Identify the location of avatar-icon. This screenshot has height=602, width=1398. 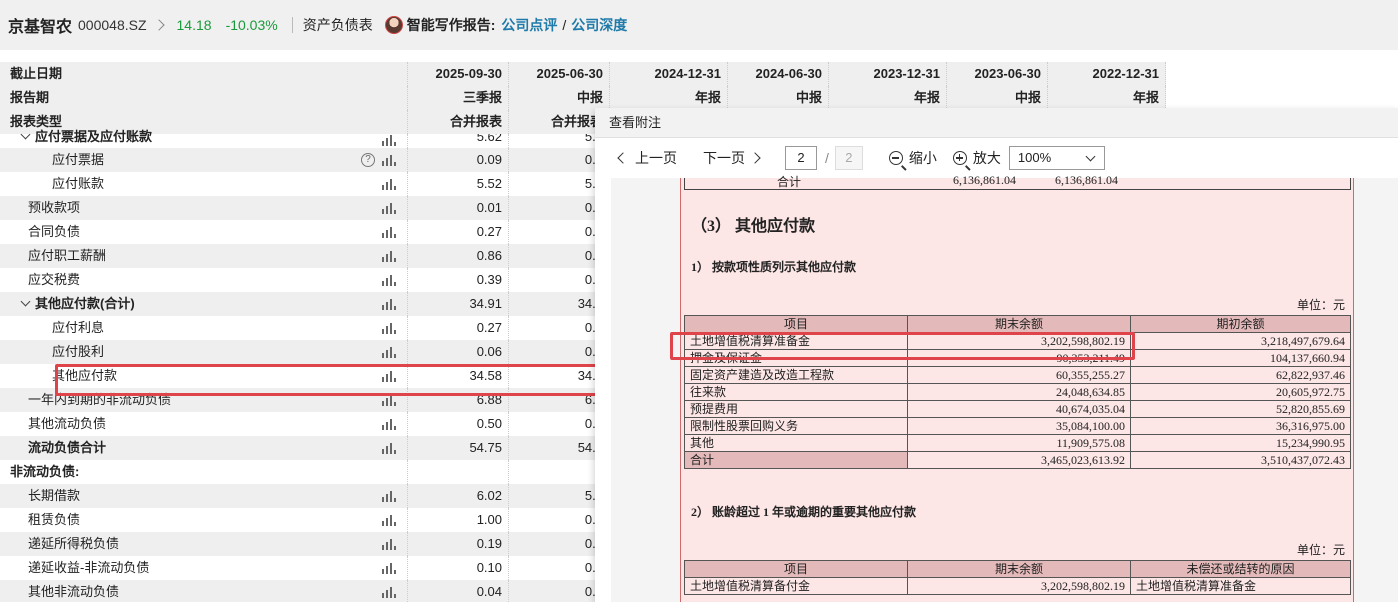
(393, 25).